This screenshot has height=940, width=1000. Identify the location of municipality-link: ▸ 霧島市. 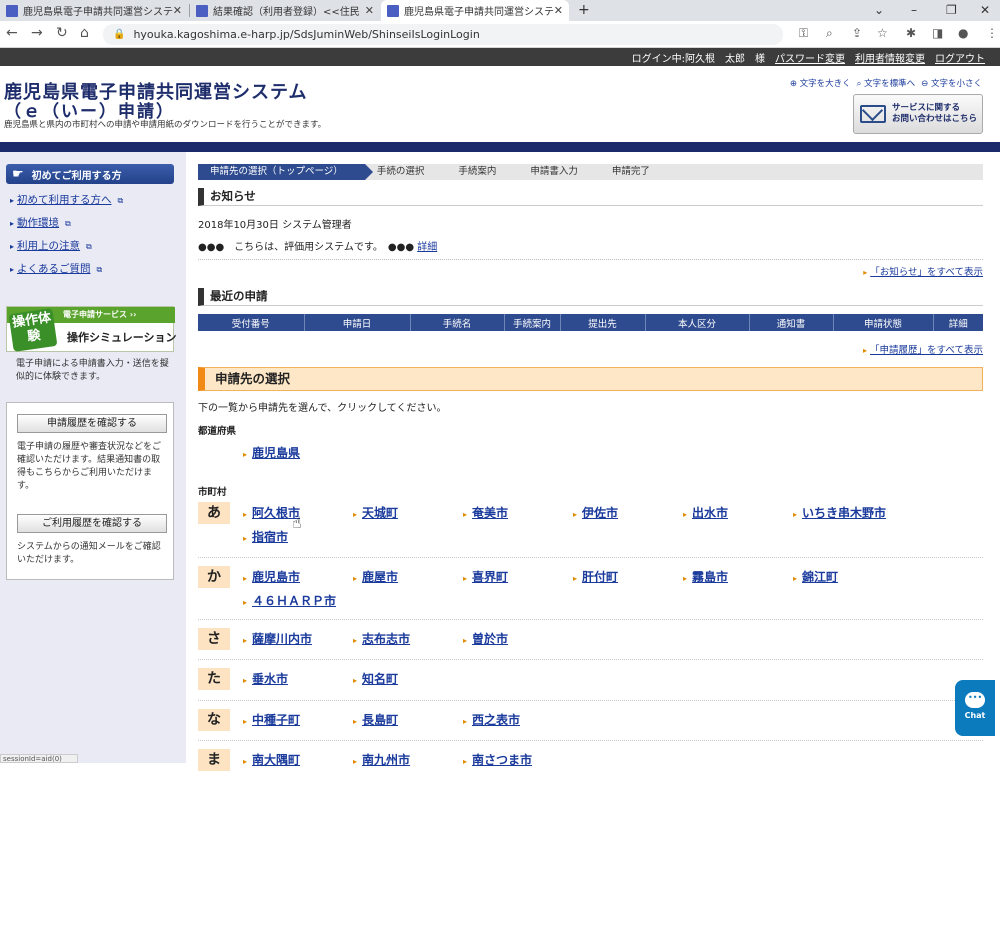
(705, 576).